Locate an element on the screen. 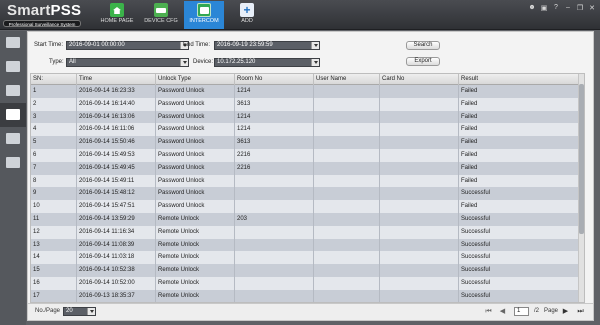 The height and width of the screenshot is (325, 600). per-page-select: 20 is located at coordinates (79, 311).